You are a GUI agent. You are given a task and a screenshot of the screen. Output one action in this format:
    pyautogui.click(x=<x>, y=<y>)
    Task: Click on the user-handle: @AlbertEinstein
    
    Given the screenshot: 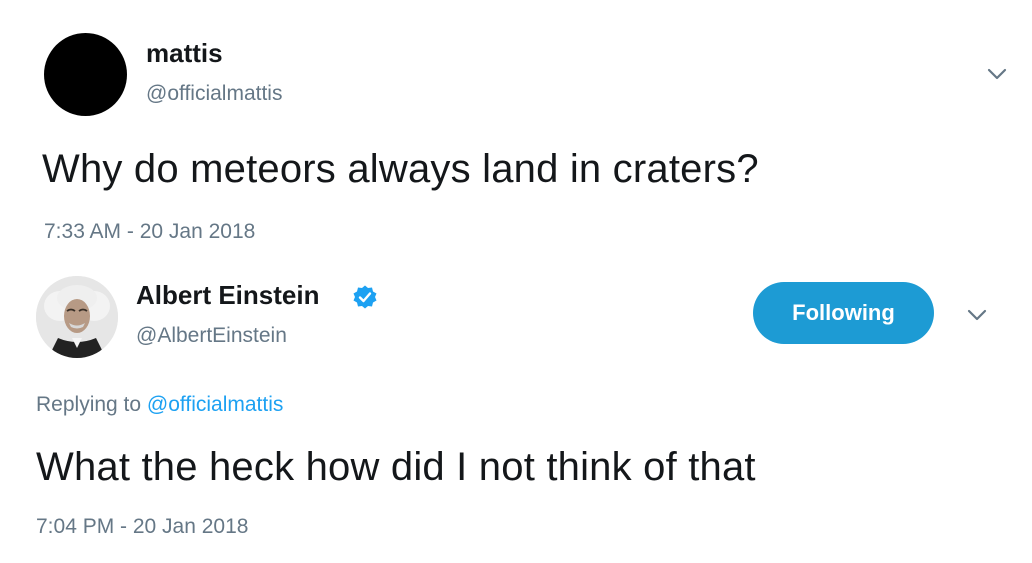 What is the action you would take?
    pyautogui.click(x=211, y=336)
    